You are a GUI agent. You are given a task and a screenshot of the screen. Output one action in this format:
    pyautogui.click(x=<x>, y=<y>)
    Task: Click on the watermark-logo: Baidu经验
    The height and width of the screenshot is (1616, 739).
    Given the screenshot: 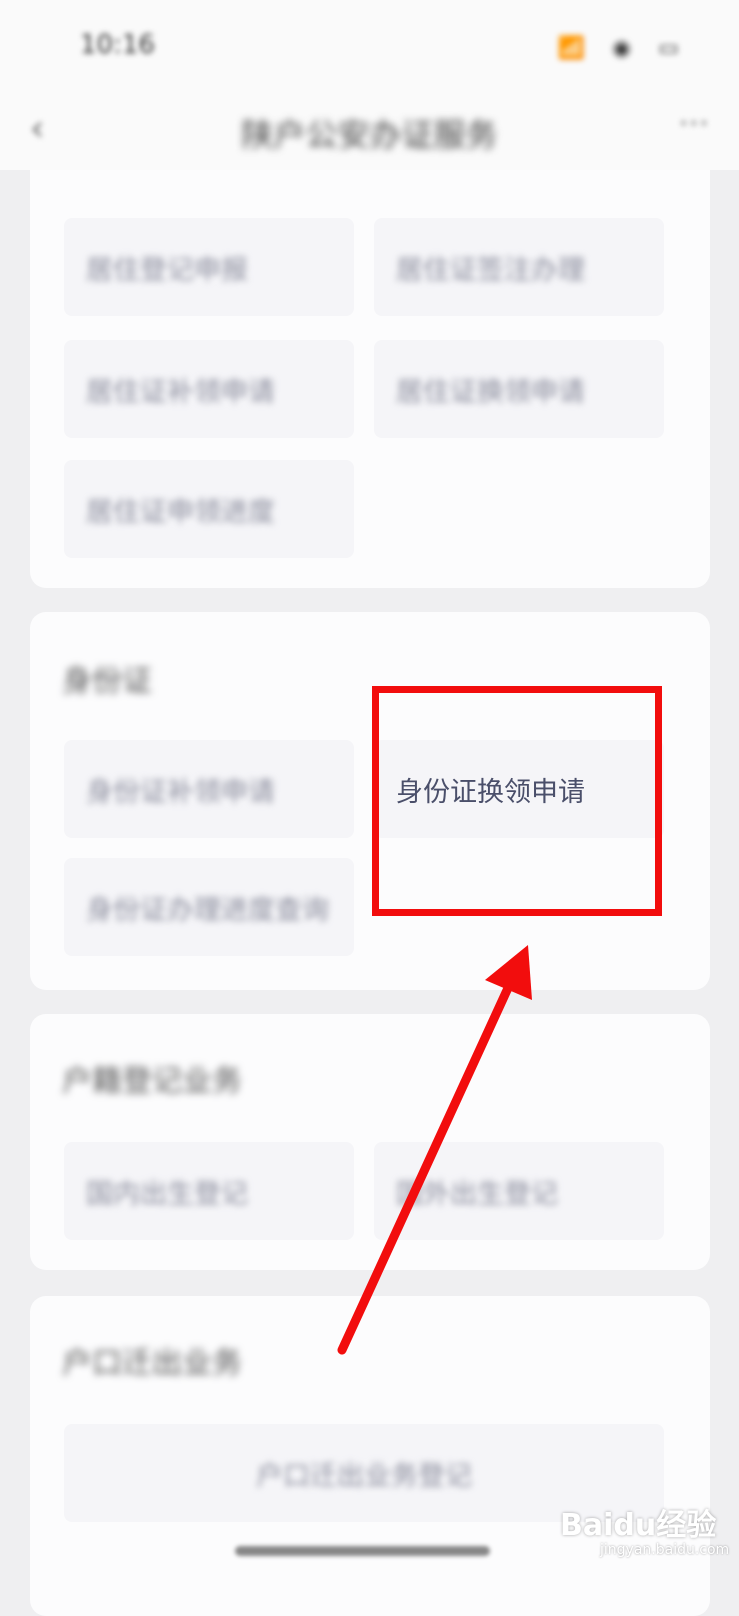 What is the action you would take?
    pyautogui.click(x=638, y=1525)
    